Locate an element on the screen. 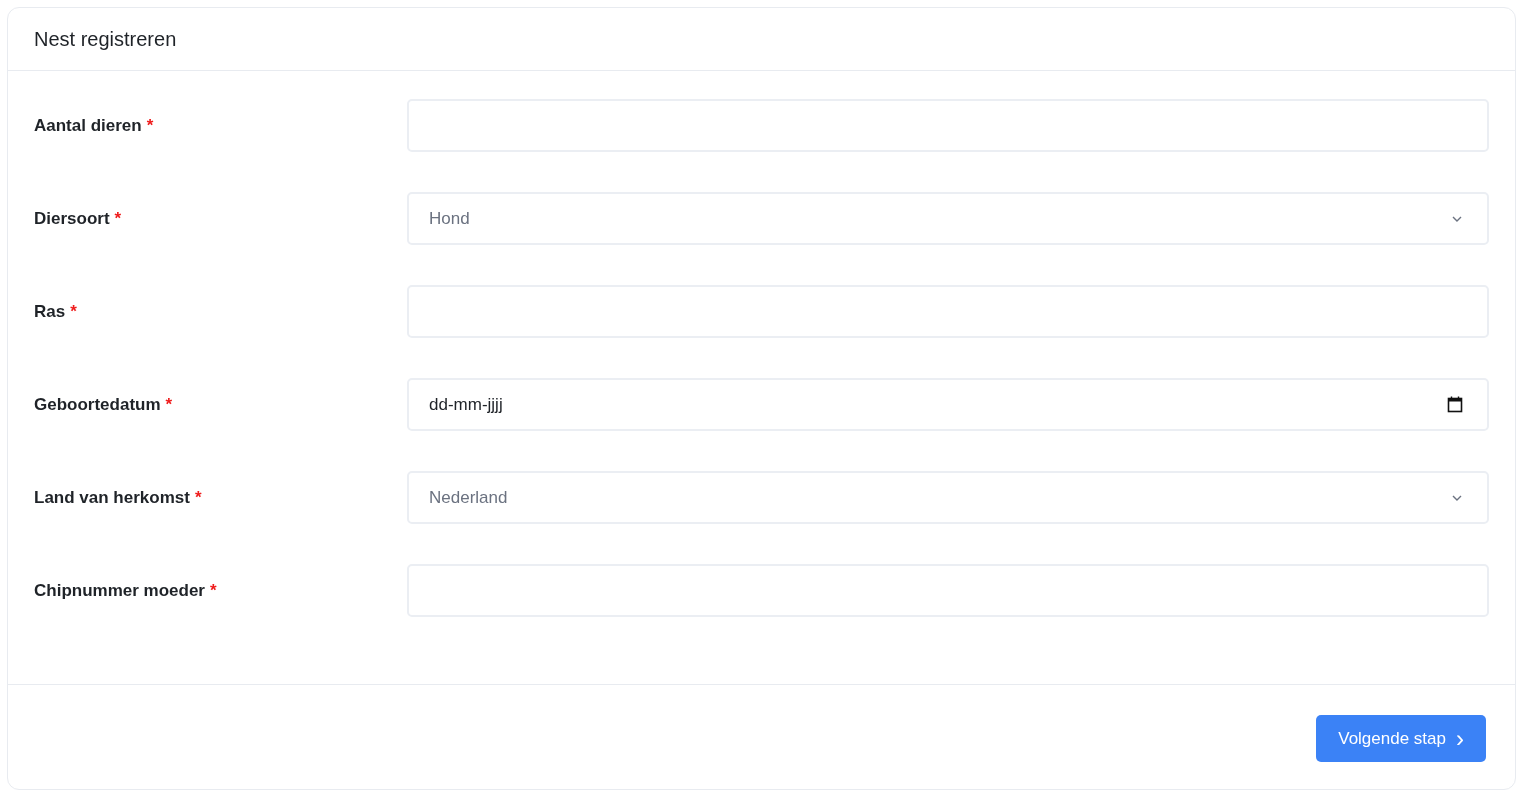  date-field: dd-mm-jjjj is located at coordinates (948, 404).